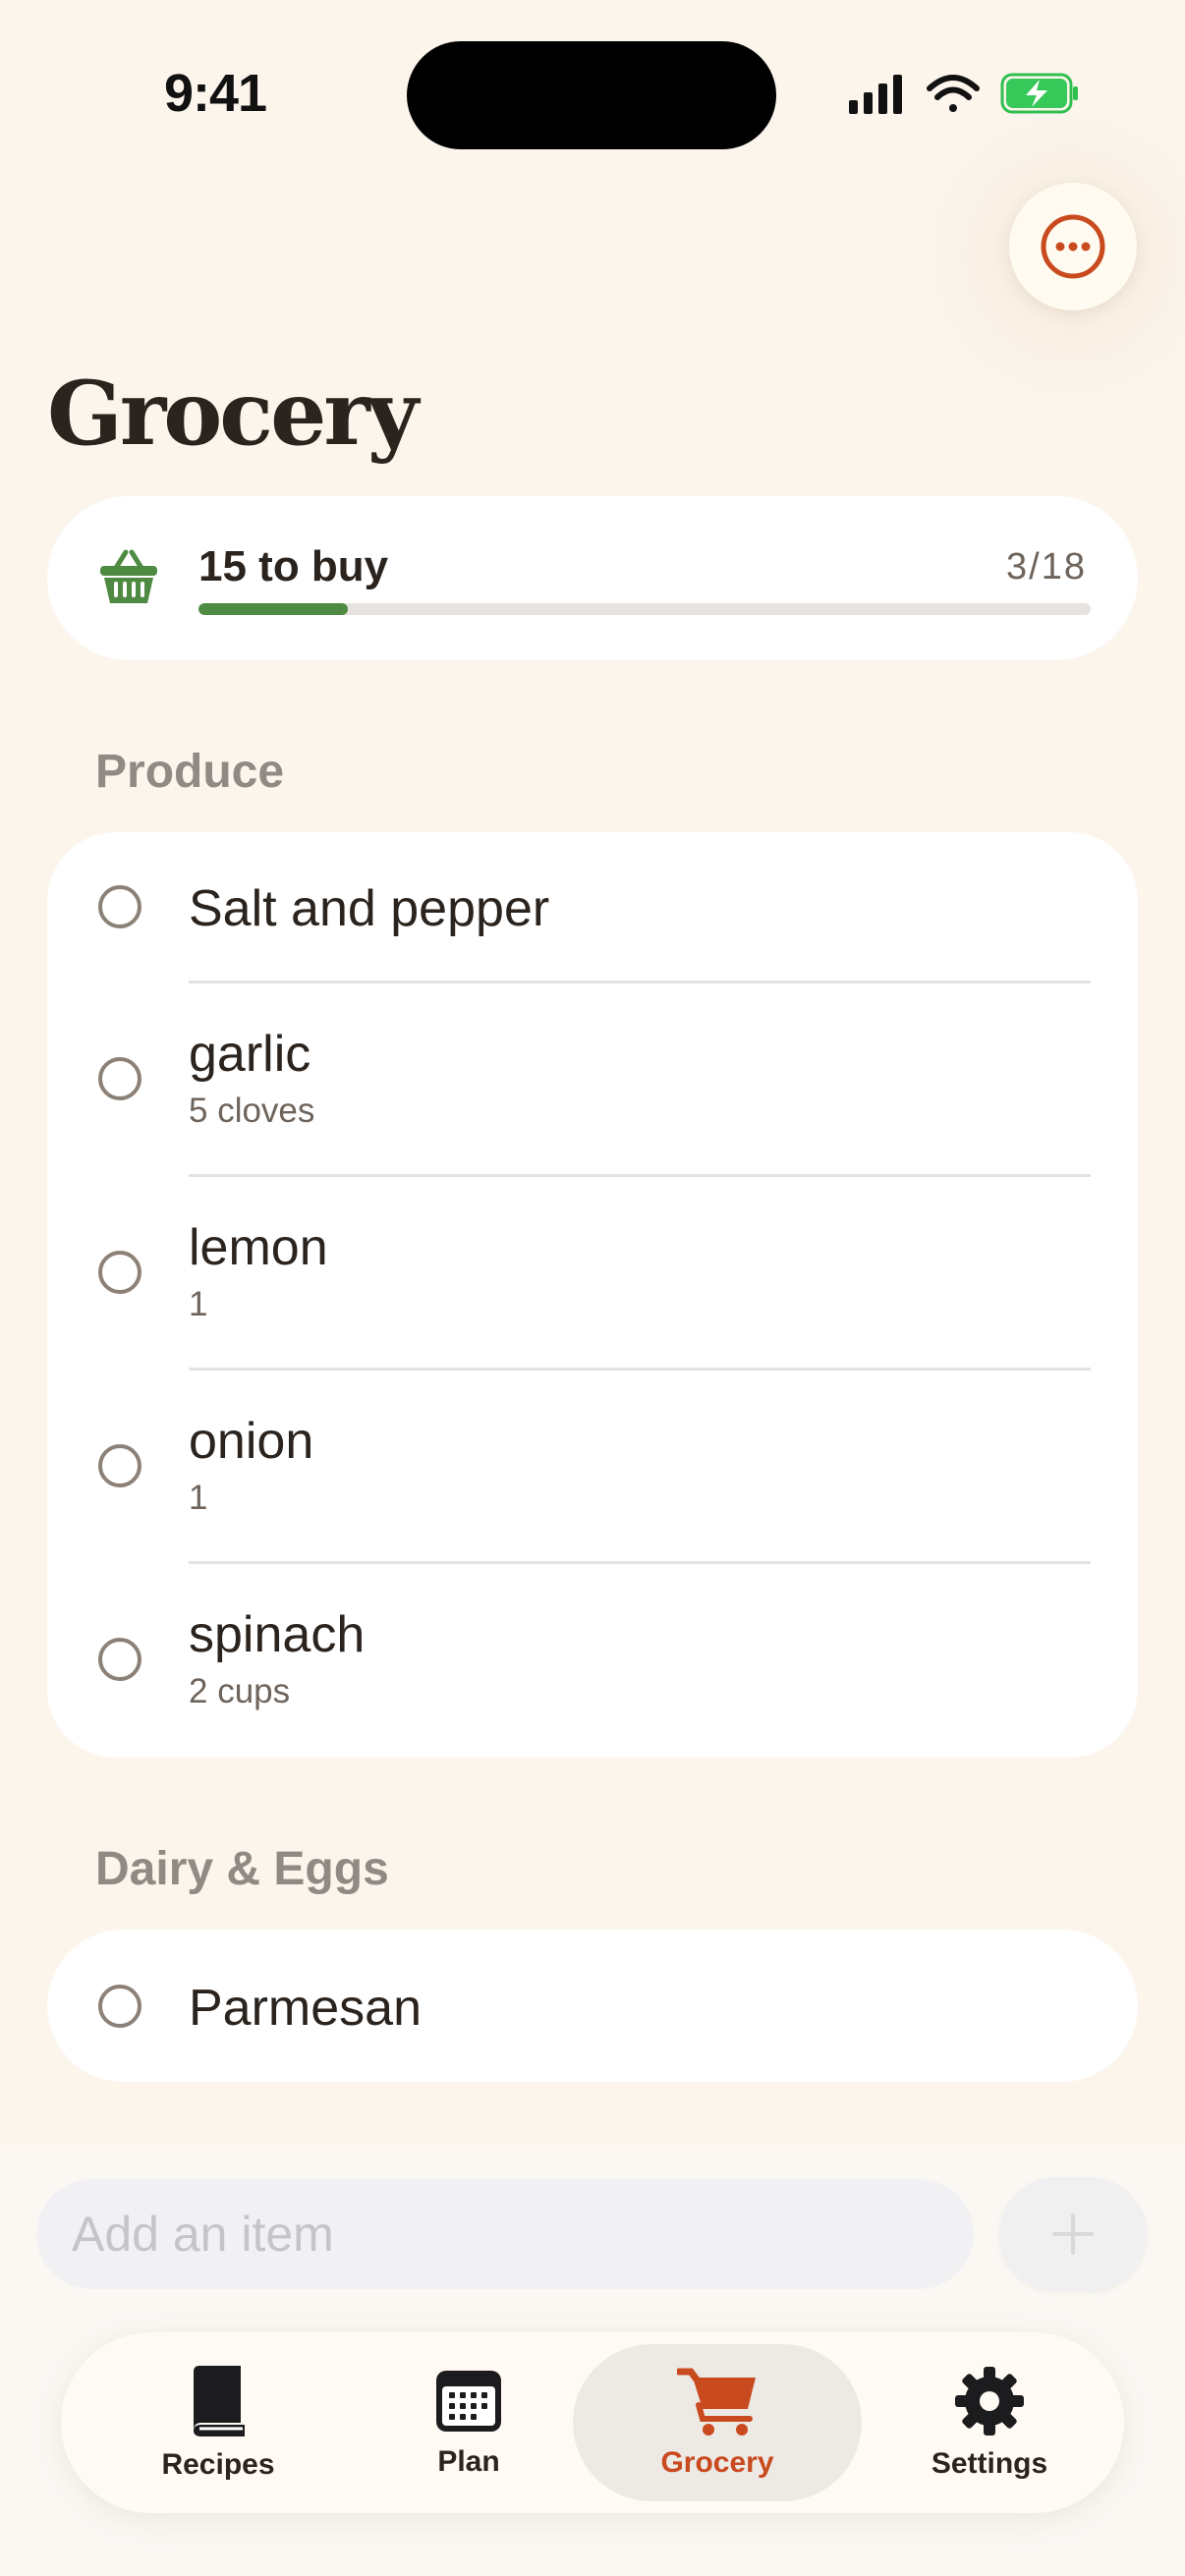 This screenshot has width=1185, height=2576. I want to click on progress-count: 3/18, so click(1046, 567).